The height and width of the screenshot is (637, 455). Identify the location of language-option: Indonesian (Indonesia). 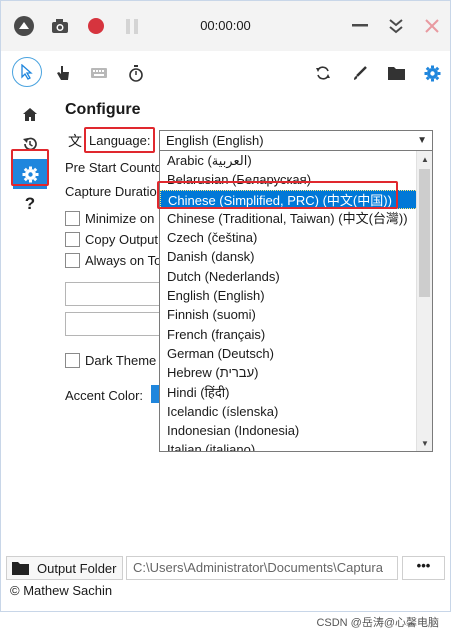
(296, 430).